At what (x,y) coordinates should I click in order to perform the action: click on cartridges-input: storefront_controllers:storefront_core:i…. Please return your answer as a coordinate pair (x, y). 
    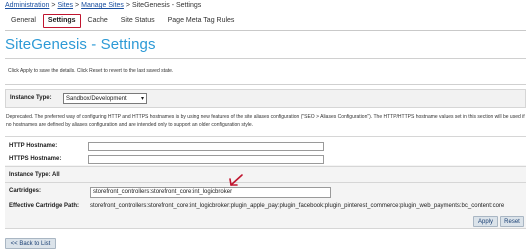
    Looking at the image, I should click on (210, 192).